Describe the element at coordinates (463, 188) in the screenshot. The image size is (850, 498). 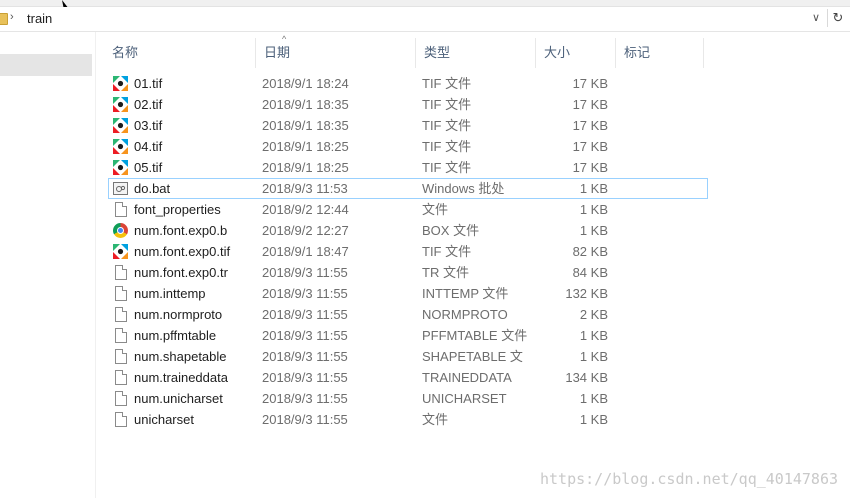
I see `file-type: Windows 批处` at that location.